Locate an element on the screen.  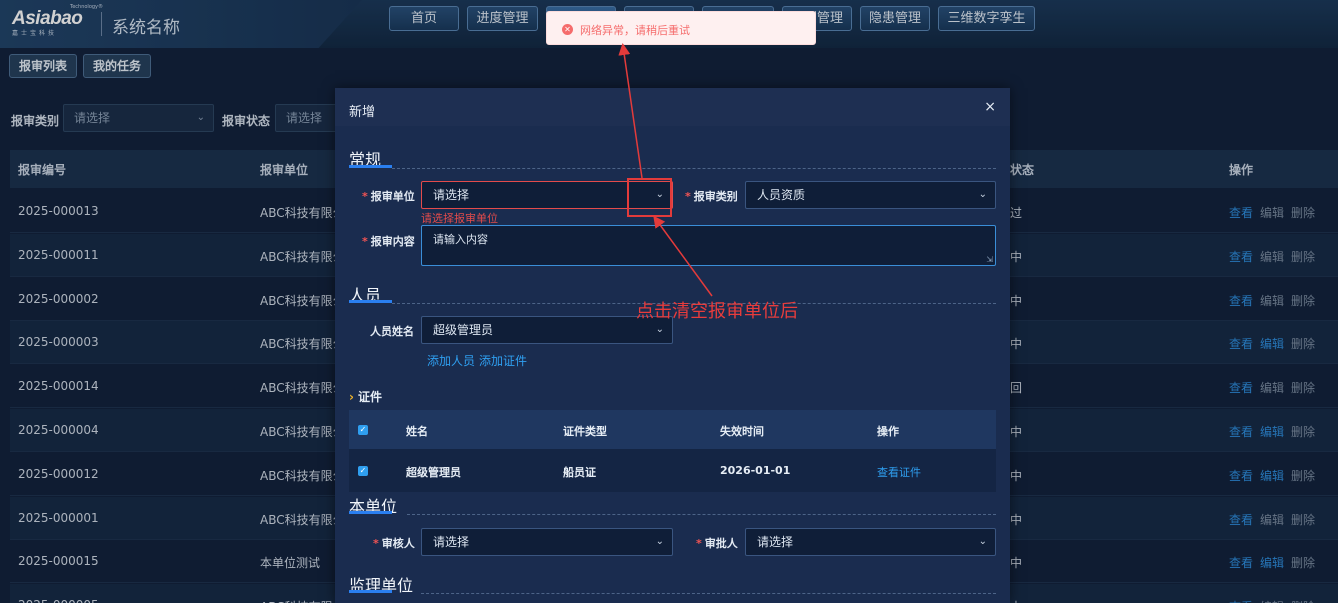
annotation-text: 点击清空报审单位后 is located at coordinates (717, 311).